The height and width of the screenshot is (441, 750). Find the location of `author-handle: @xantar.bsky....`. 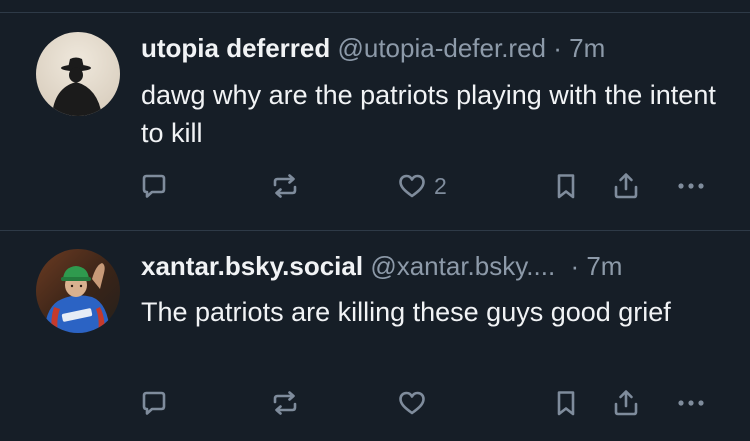

author-handle: @xantar.bsky.... is located at coordinates (462, 266).